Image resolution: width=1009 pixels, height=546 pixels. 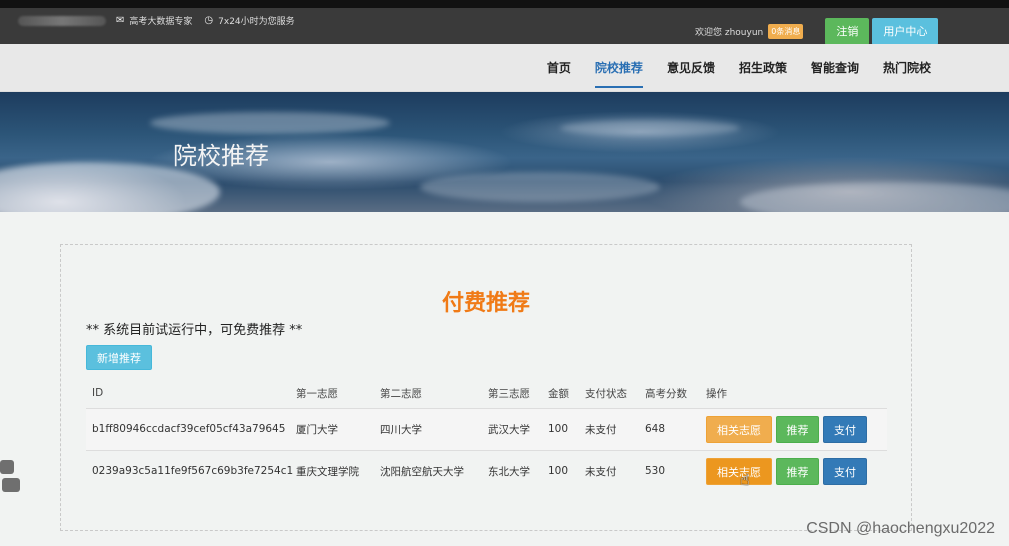 What do you see at coordinates (727, 68) in the screenshot?
I see `nav-items: 首页 院校推荐 意见反馈 招生政策 智能查询 热门院校` at bounding box center [727, 68].